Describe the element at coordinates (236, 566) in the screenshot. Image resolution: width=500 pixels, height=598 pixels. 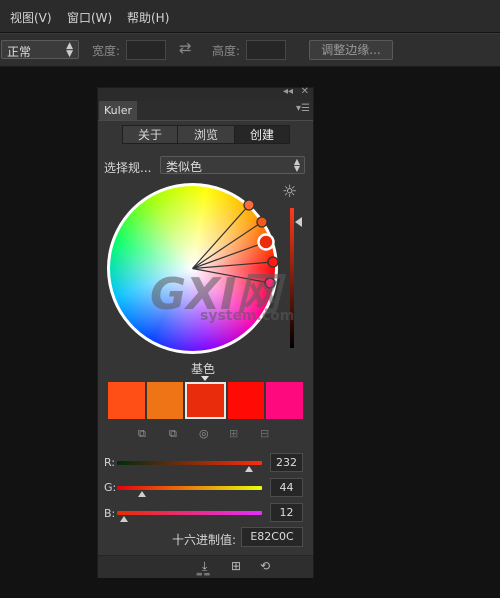
I see `add-to-swatches-icon: ⊞` at that location.